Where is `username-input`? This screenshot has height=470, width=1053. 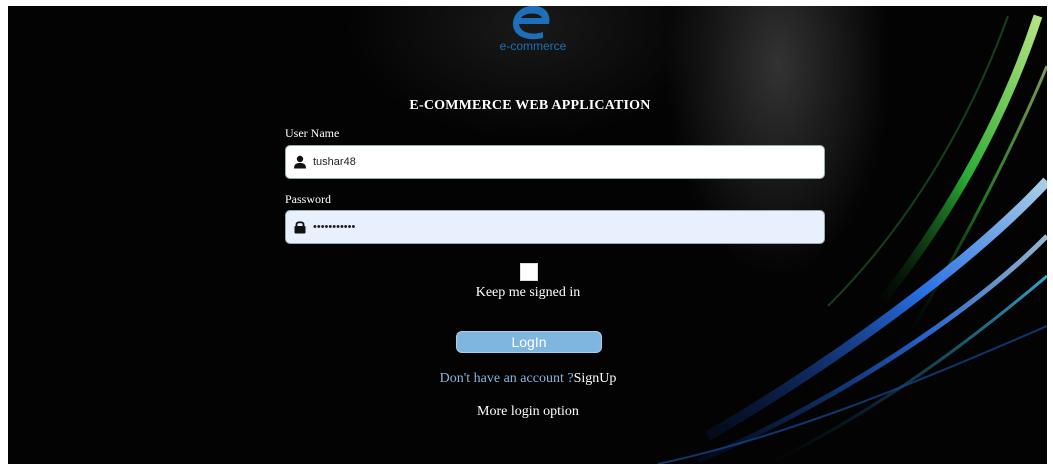
username-input is located at coordinates (553, 162).